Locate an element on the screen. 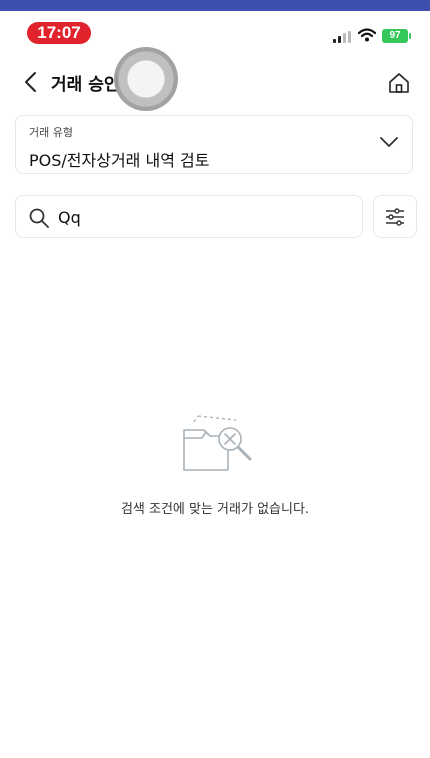 The width and height of the screenshot is (430, 758). top-accent-bar is located at coordinates (215, 5).